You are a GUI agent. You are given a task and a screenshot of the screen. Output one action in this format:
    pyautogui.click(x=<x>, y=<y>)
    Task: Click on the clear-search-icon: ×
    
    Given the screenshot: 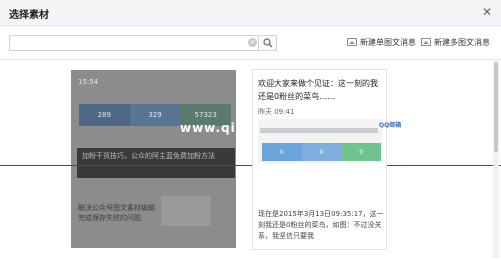 What is the action you would take?
    pyautogui.click(x=252, y=42)
    